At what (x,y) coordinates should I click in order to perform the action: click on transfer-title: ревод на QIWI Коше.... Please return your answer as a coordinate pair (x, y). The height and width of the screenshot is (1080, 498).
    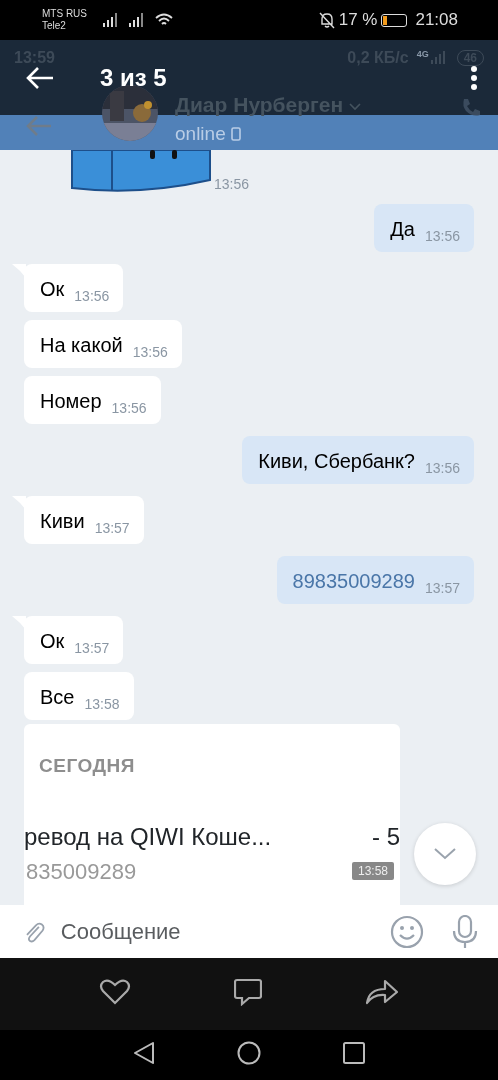
    Looking at the image, I should click on (148, 836).